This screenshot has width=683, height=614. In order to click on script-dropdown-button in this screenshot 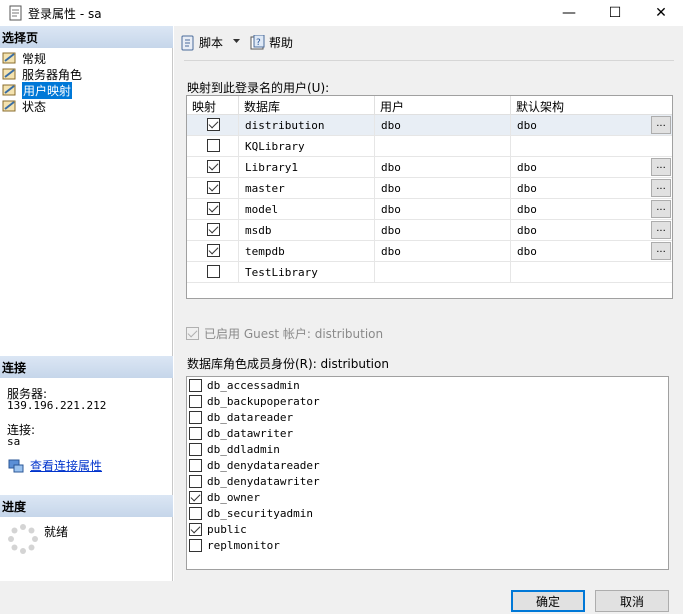, I will do `click(236, 41)`.